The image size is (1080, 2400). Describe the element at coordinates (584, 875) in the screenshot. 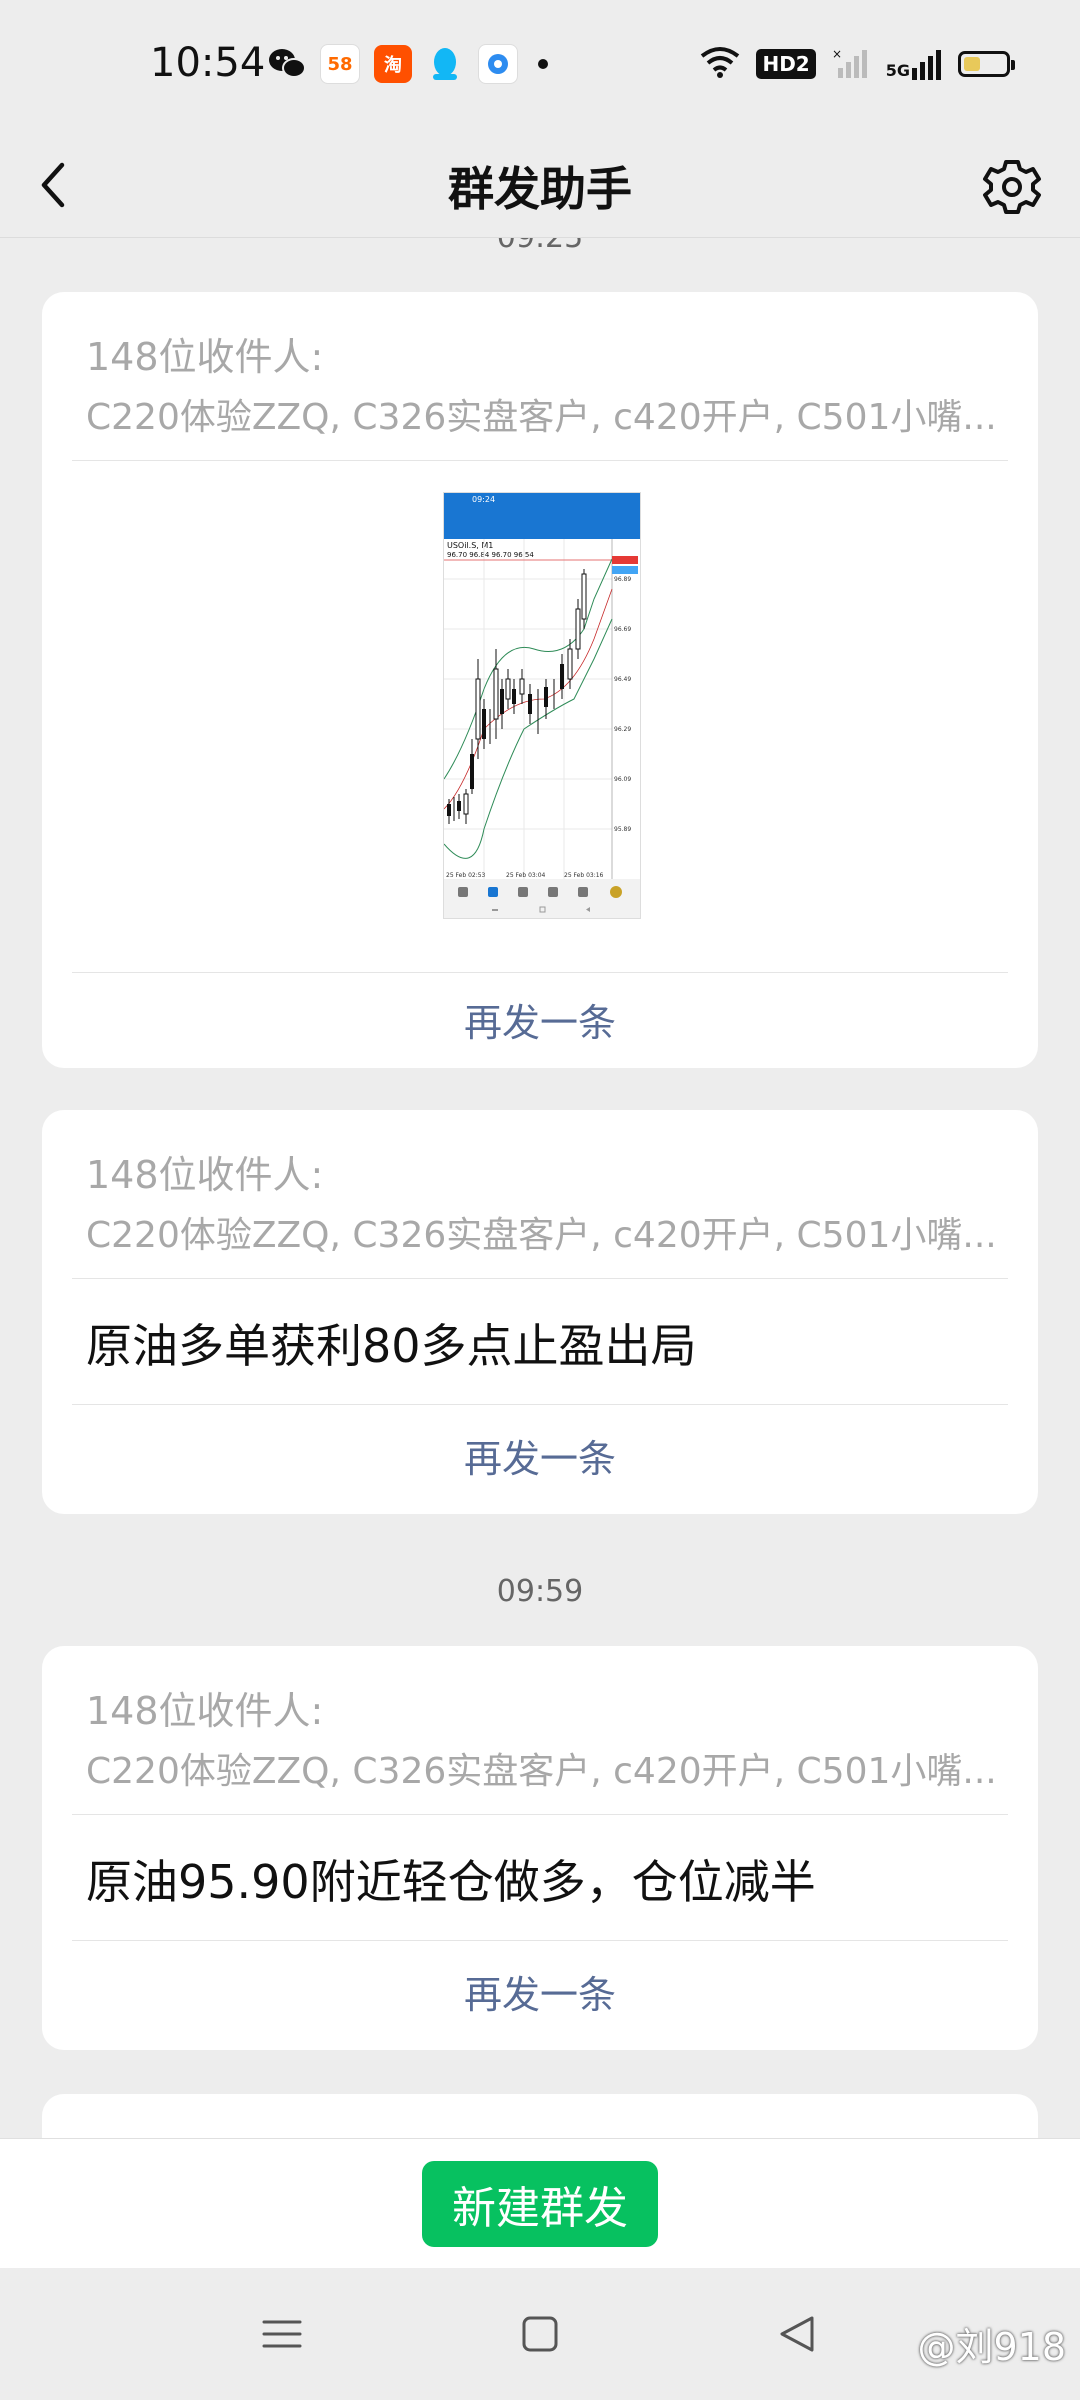

I see `svg-text: 25 Feb 03:16` at that location.